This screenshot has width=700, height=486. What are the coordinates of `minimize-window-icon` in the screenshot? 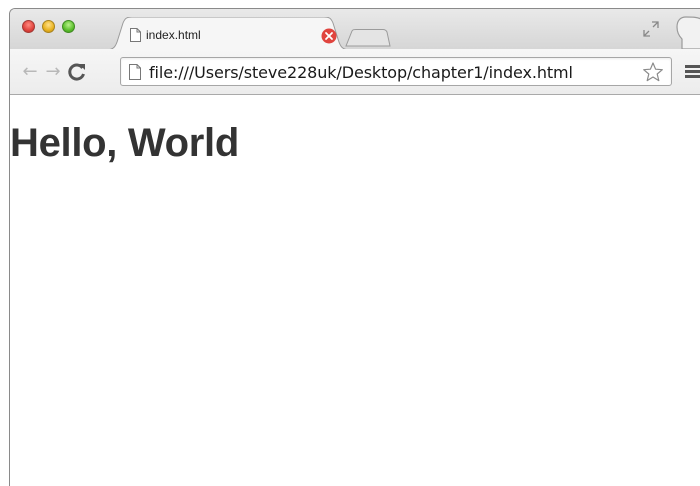 It's located at (48, 26).